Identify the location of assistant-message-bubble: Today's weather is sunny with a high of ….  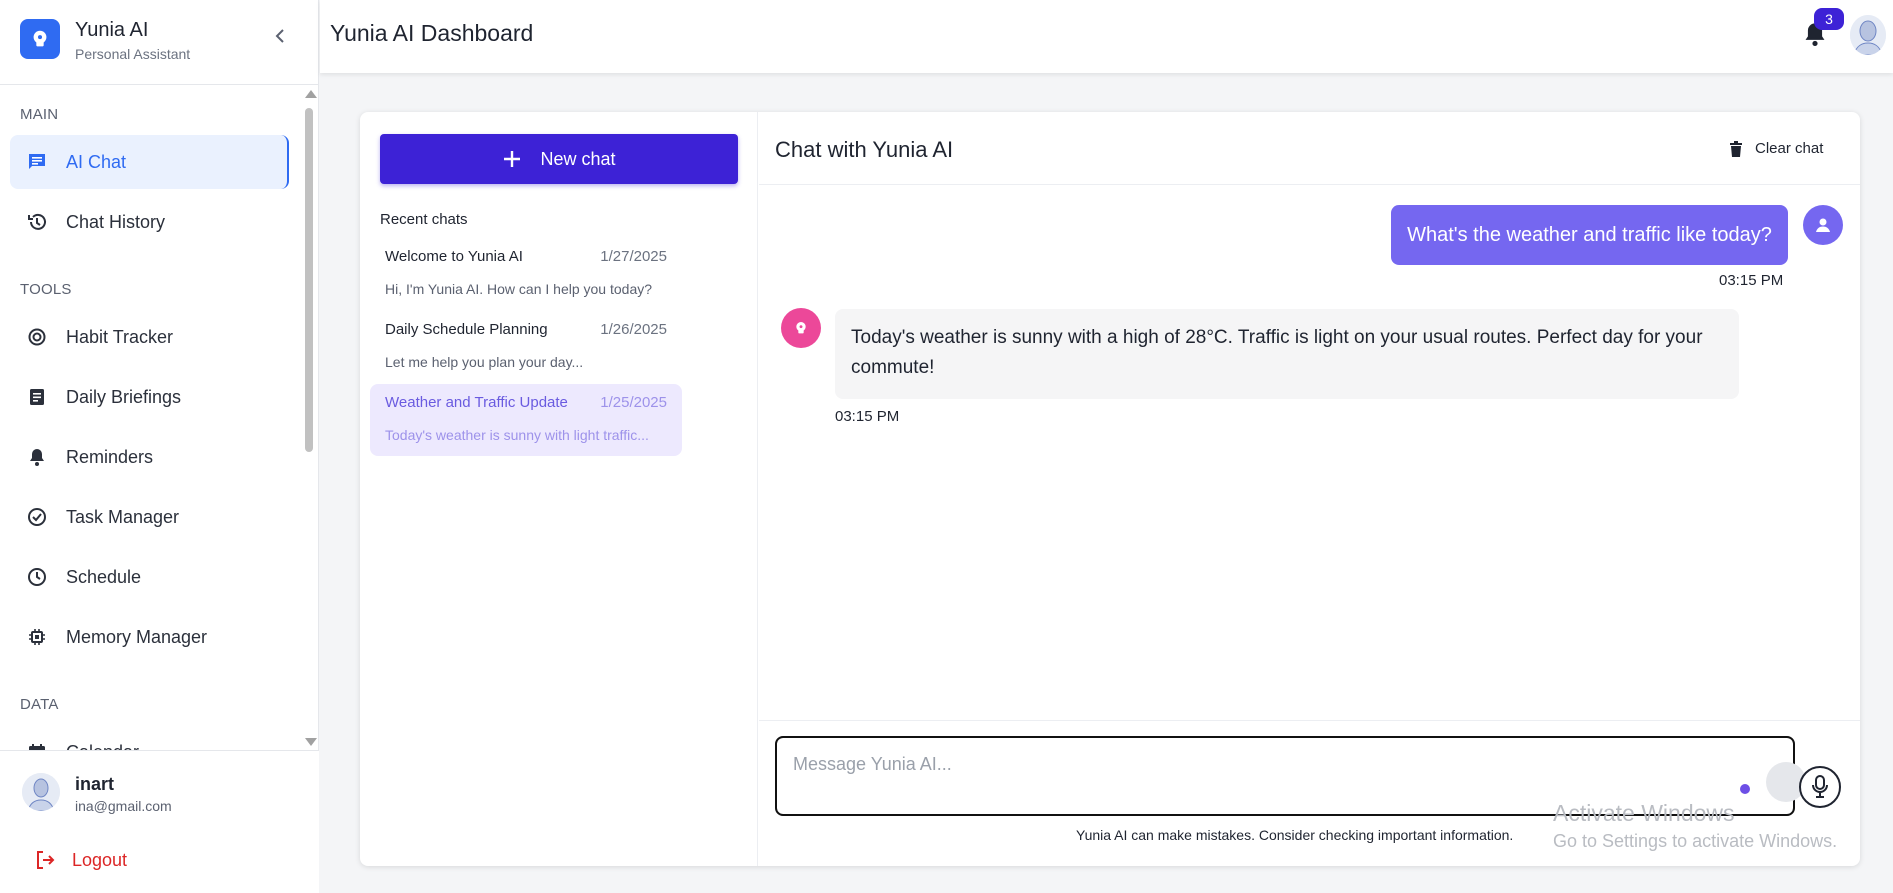
(1287, 354).